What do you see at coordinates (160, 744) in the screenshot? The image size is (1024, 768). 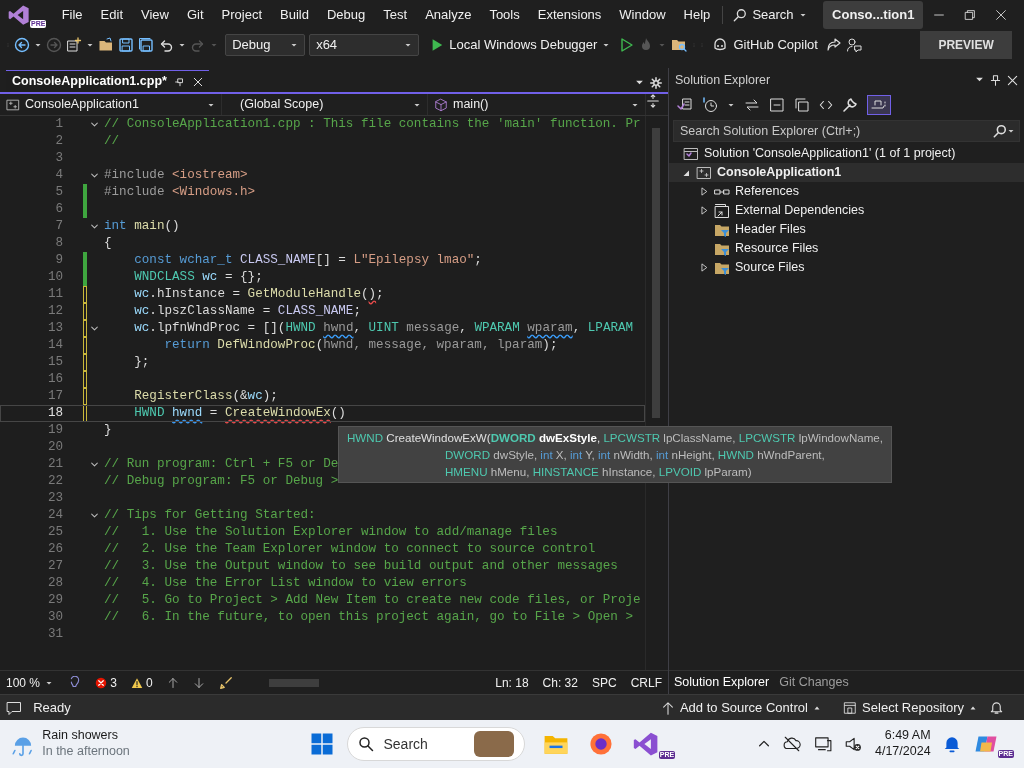 I see `weather-widget: Rain showers In the afternoon` at bounding box center [160, 744].